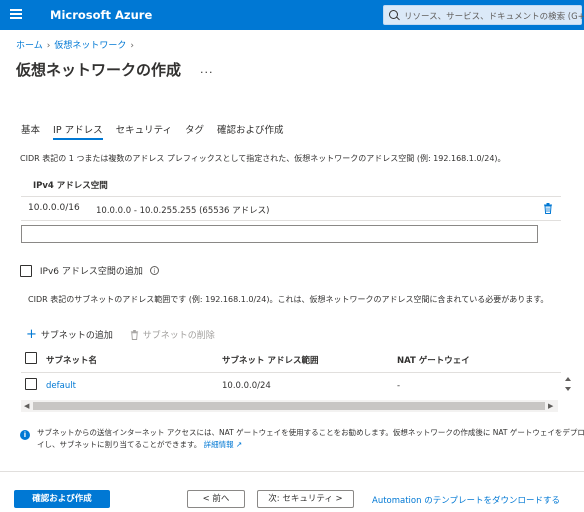 This screenshot has height=512, width=584. What do you see at coordinates (76, 336) in the screenshot?
I see `add-subnet-label: サブネットの追加` at bounding box center [76, 336].